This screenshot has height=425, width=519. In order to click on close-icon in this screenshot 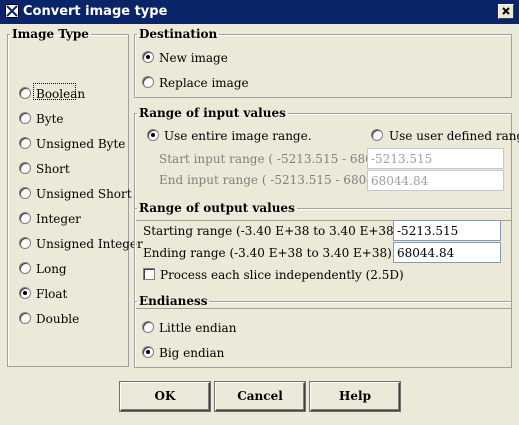, I will do `click(506, 11)`.